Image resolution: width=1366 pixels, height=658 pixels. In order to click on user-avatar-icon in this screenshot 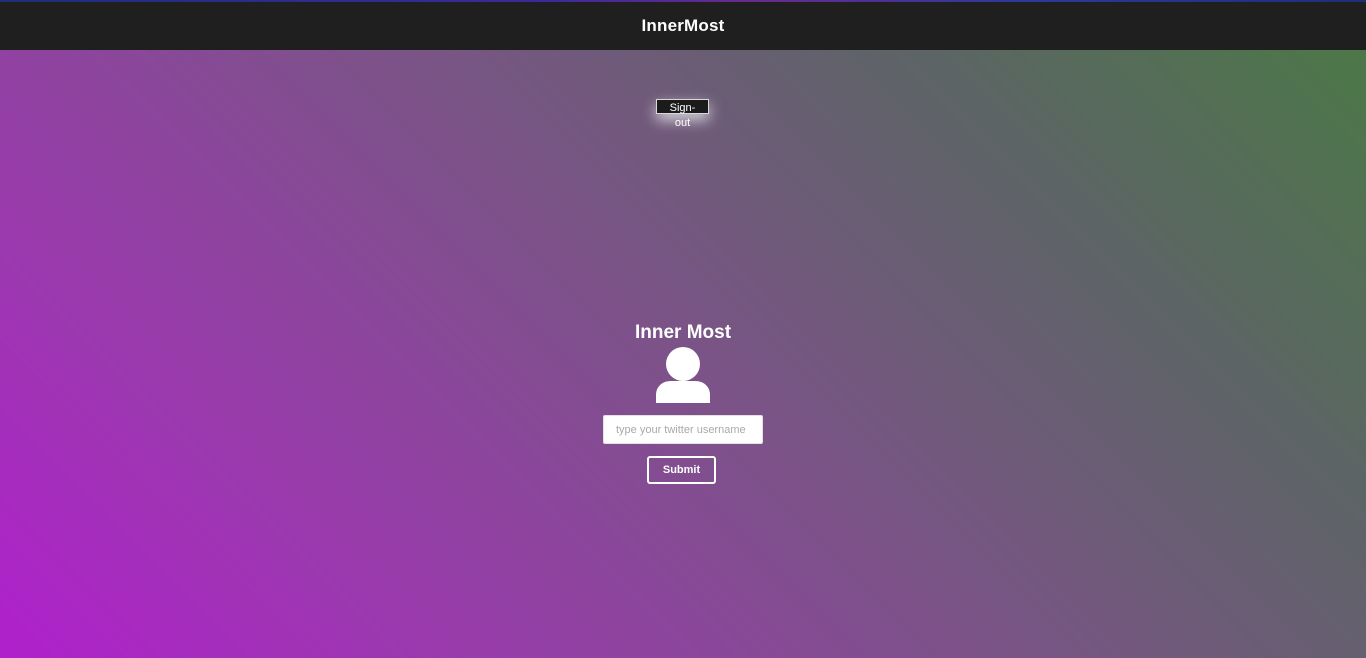, I will do `click(683, 375)`.